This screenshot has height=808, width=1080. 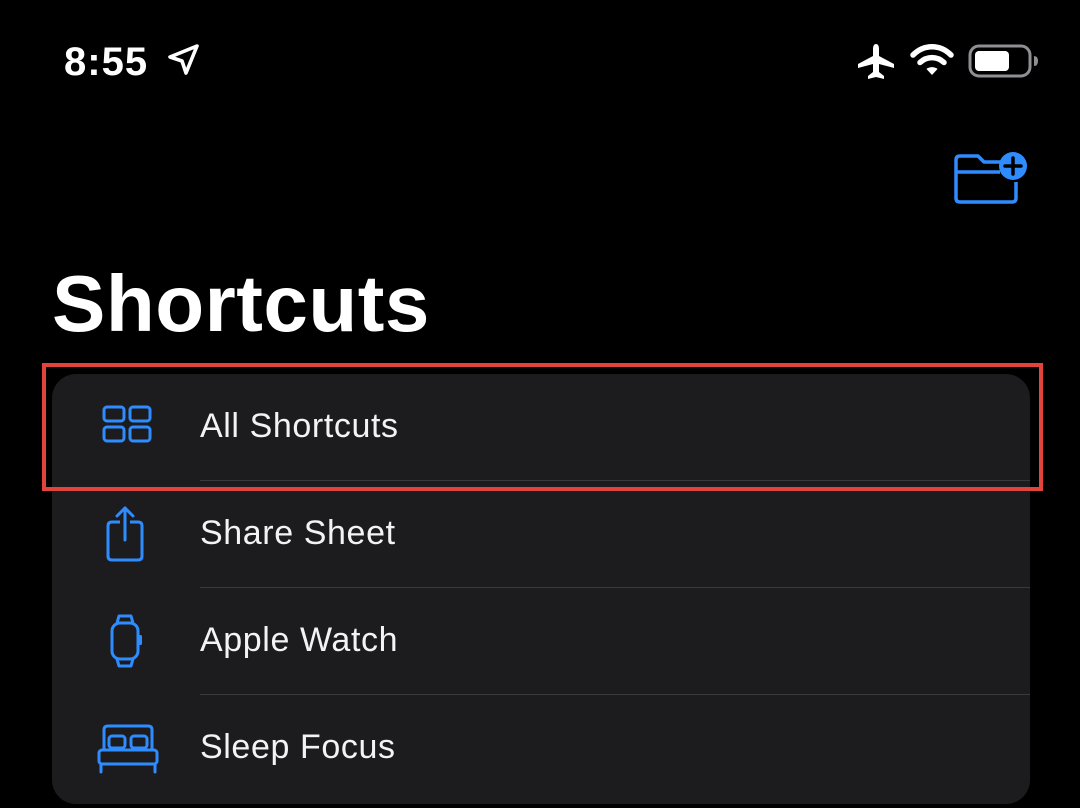 I want to click on bed-icon, so click(x=130, y=748).